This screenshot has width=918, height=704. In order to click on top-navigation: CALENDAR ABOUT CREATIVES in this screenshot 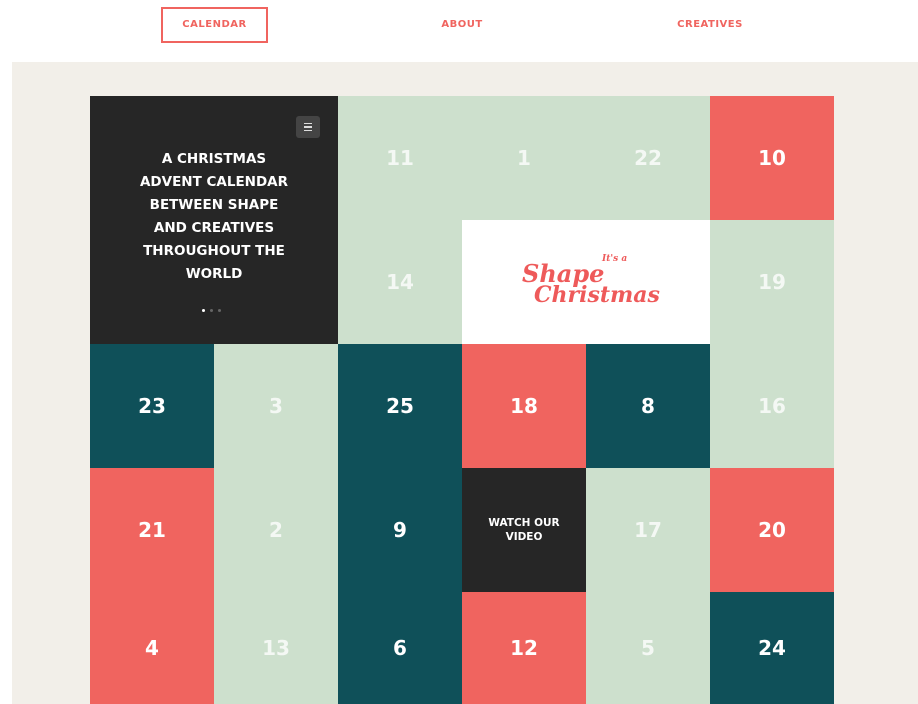, I will do `click(459, 31)`.